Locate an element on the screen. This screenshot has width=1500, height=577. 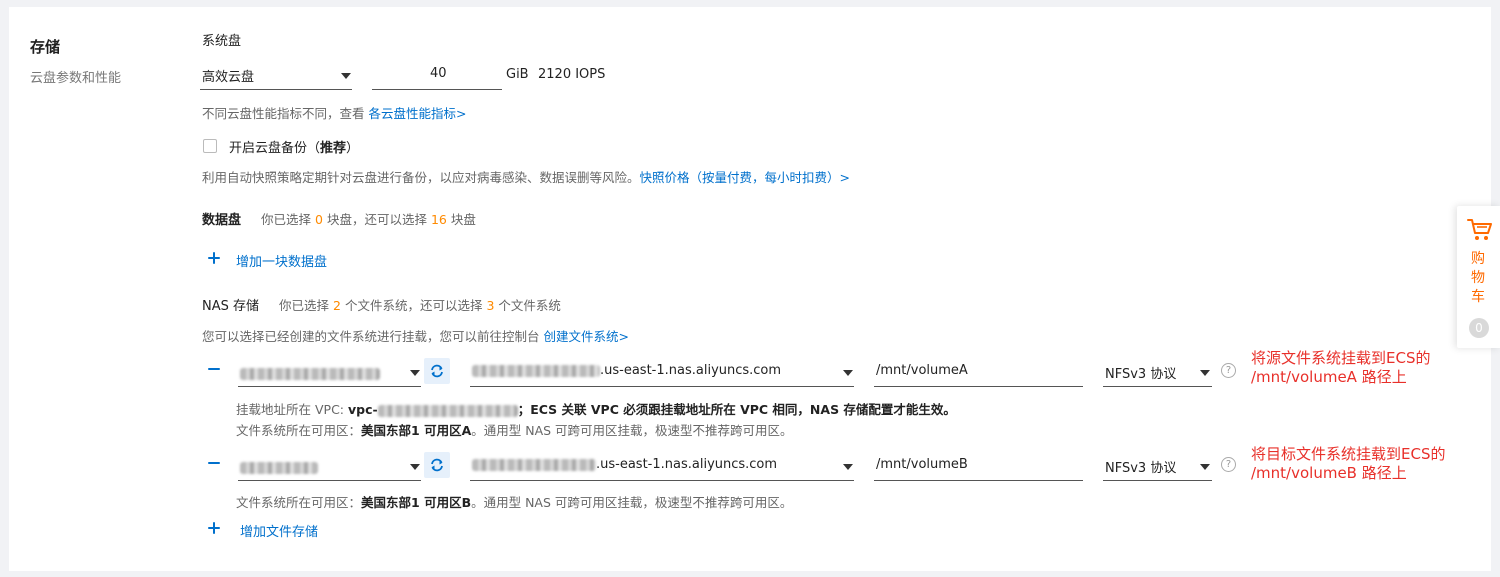
remove-mount-a-icon is located at coordinates (214, 369).